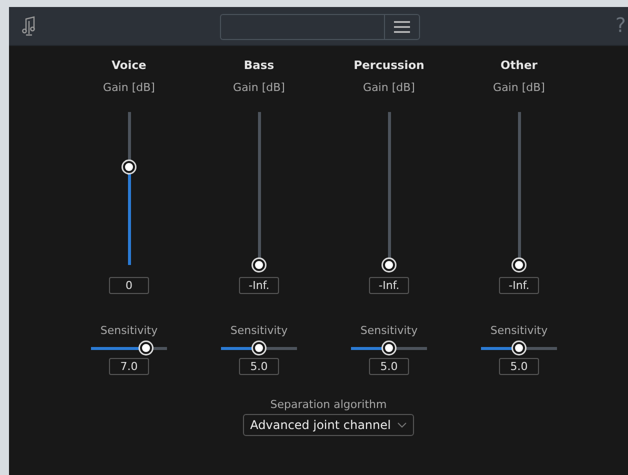 Image resolution: width=628 pixels, height=475 pixels. What do you see at coordinates (389, 66) in the screenshot?
I see `channel-title: Percussion` at bounding box center [389, 66].